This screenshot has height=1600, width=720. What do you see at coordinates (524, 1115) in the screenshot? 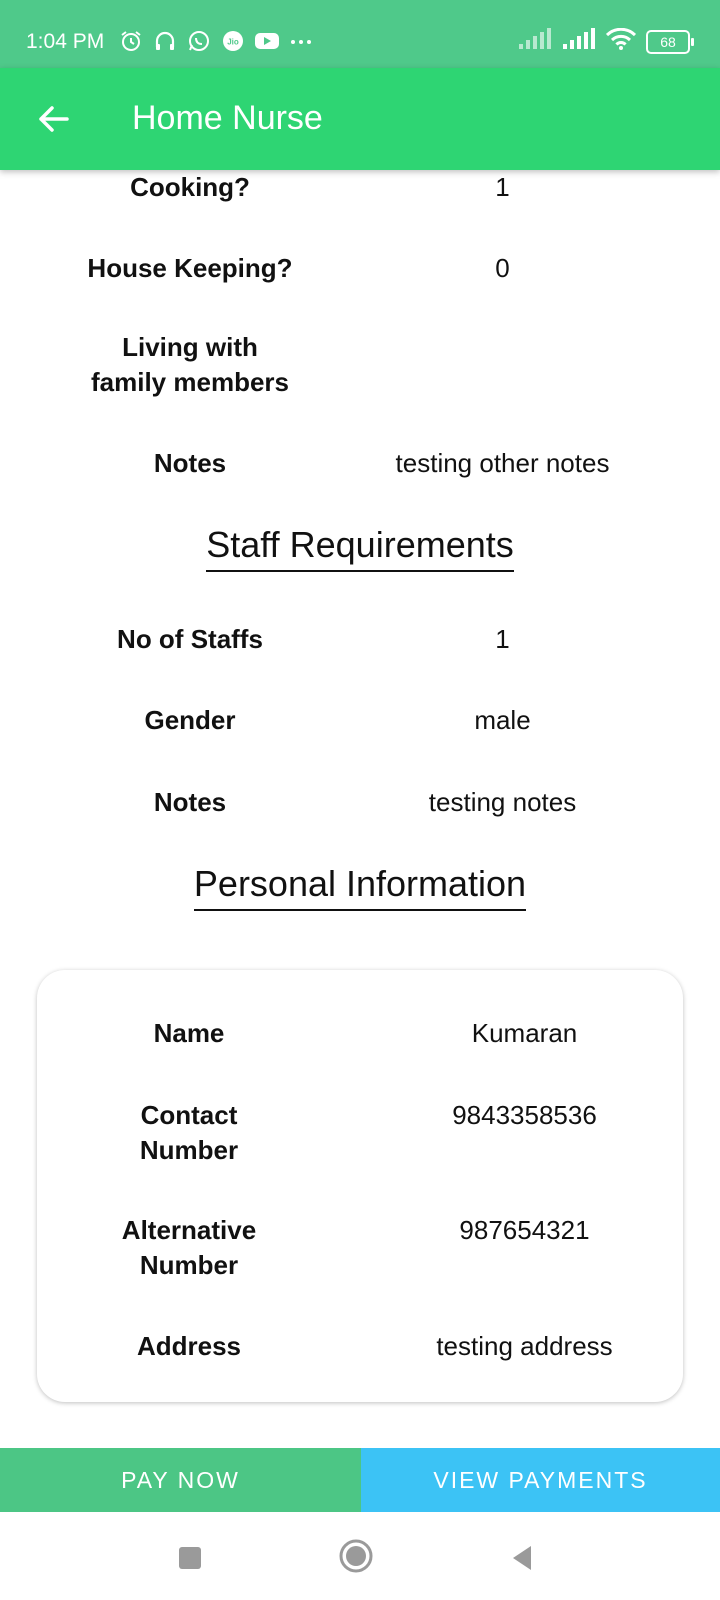
I see `personal-value: 9843358536` at bounding box center [524, 1115].